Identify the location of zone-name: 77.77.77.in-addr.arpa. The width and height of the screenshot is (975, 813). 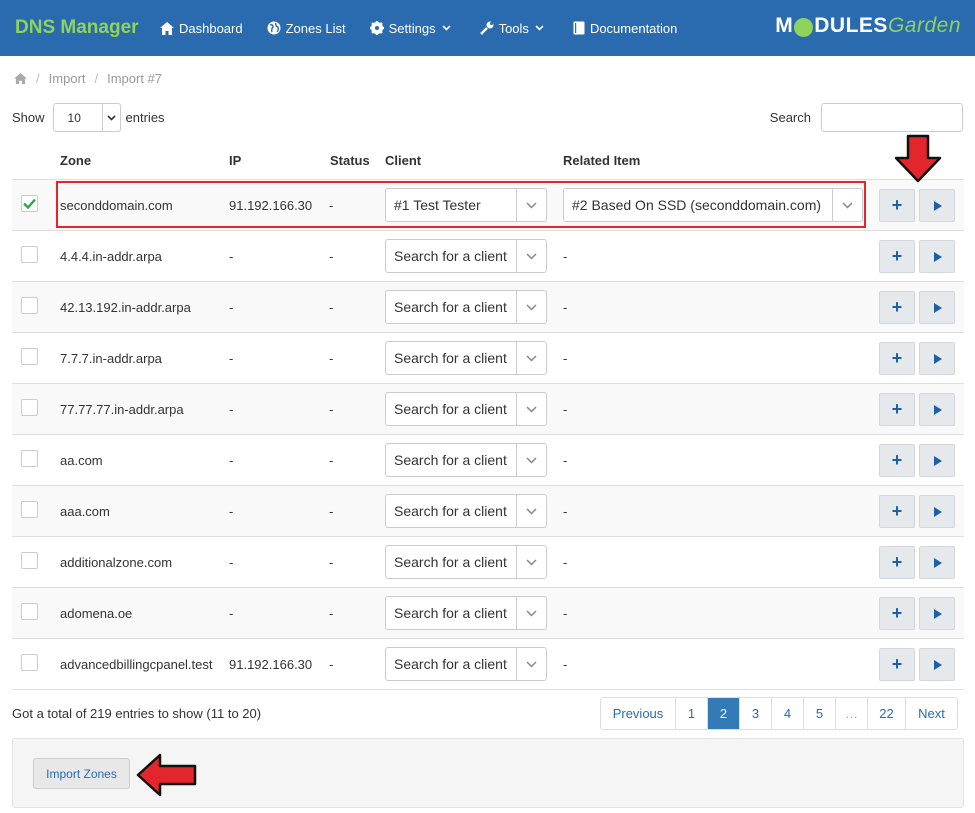
(122, 409).